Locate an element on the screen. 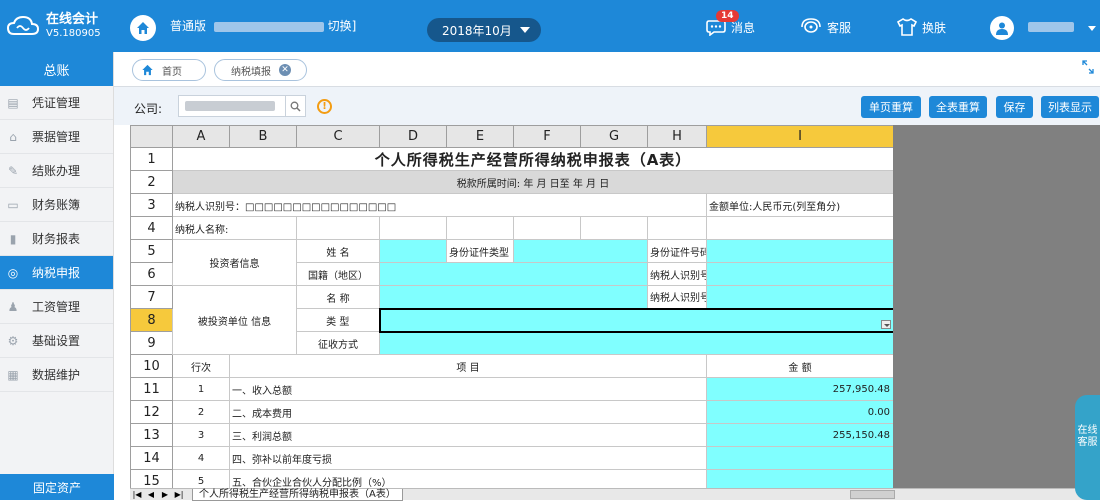 The image size is (1100, 501). column-header-selected: I is located at coordinates (799, 136).